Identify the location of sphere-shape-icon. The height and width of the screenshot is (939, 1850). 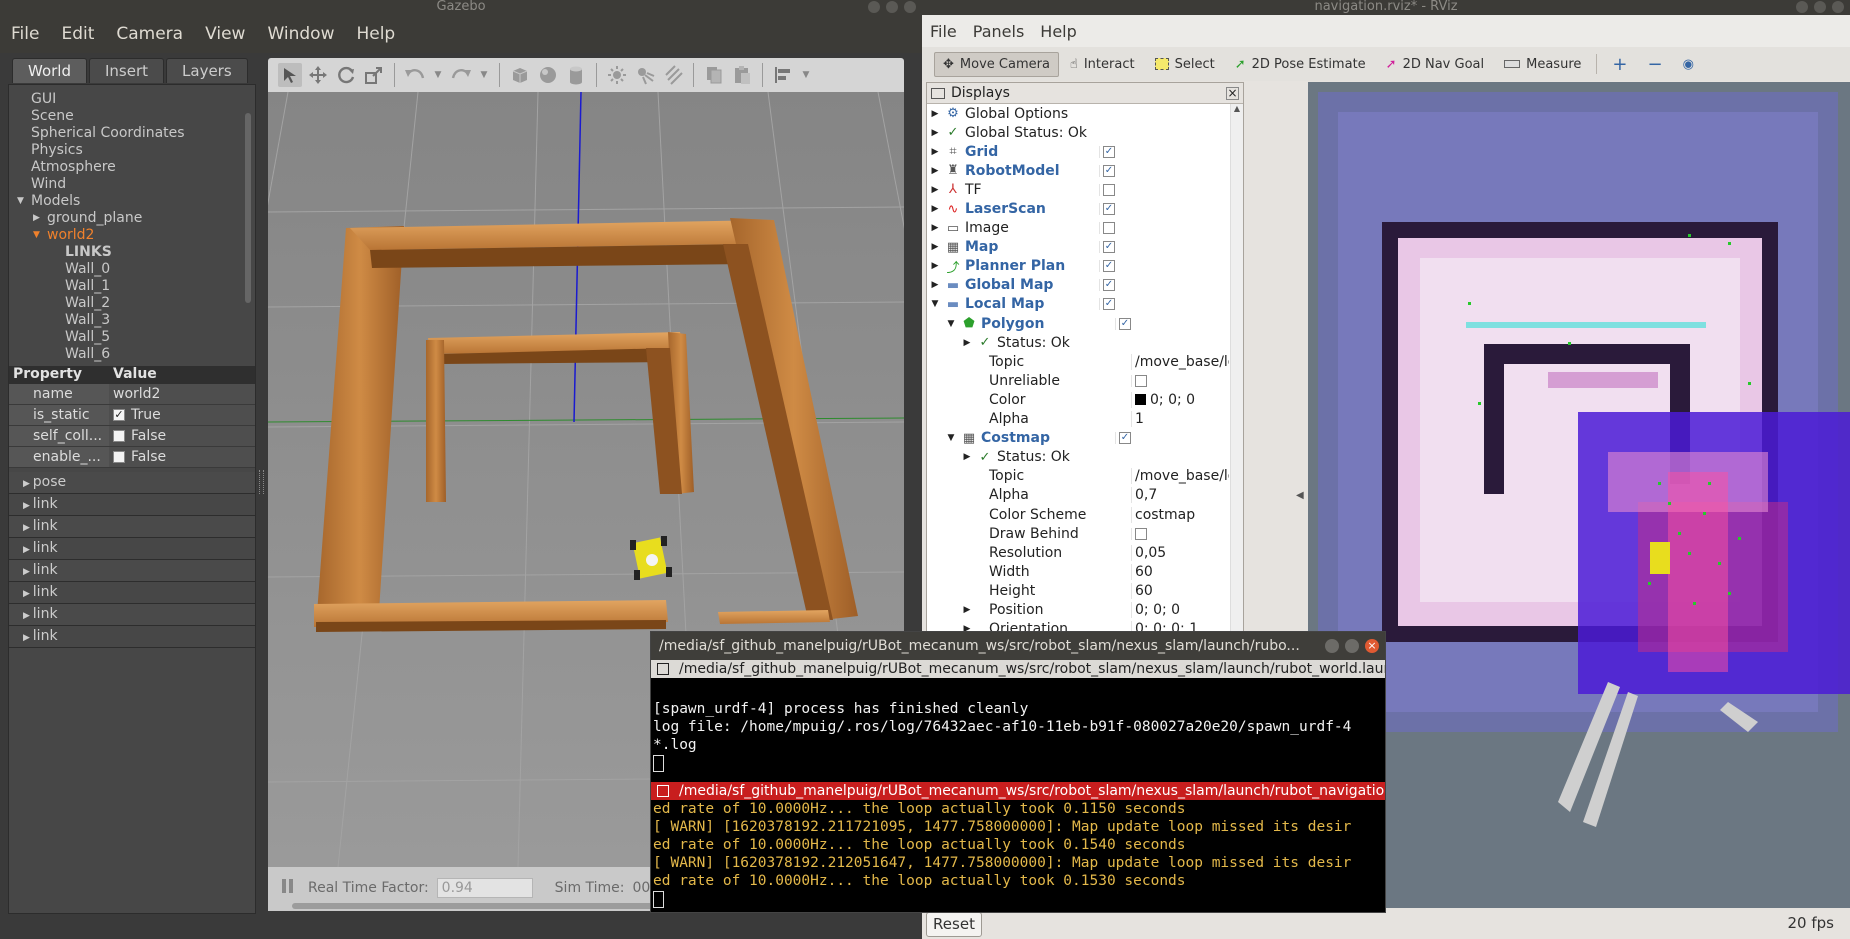
(548, 75).